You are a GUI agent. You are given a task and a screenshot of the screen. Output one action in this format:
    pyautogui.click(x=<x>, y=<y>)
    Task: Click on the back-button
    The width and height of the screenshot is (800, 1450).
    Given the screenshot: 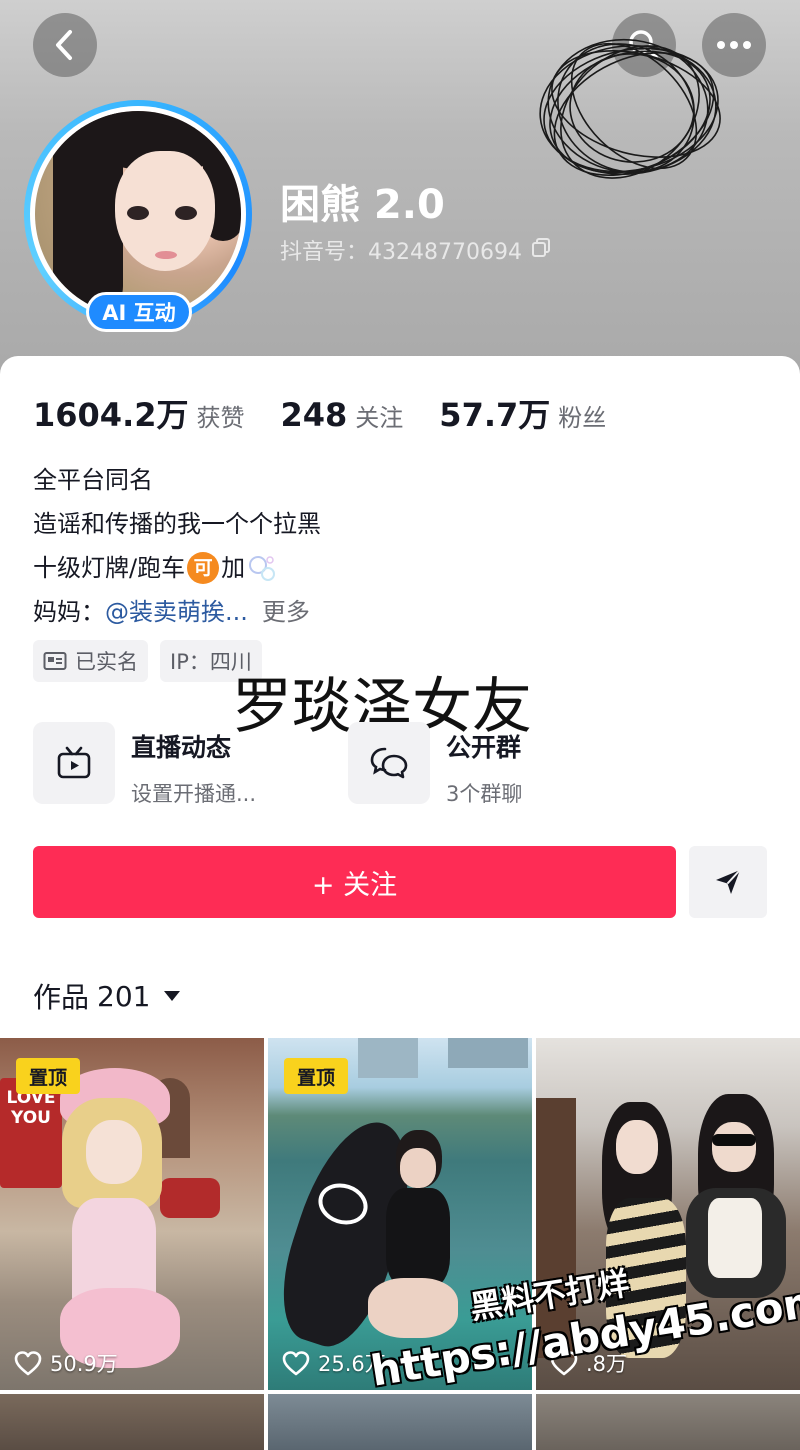 What is the action you would take?
    pyautogui.click(x=65, y=45)
    